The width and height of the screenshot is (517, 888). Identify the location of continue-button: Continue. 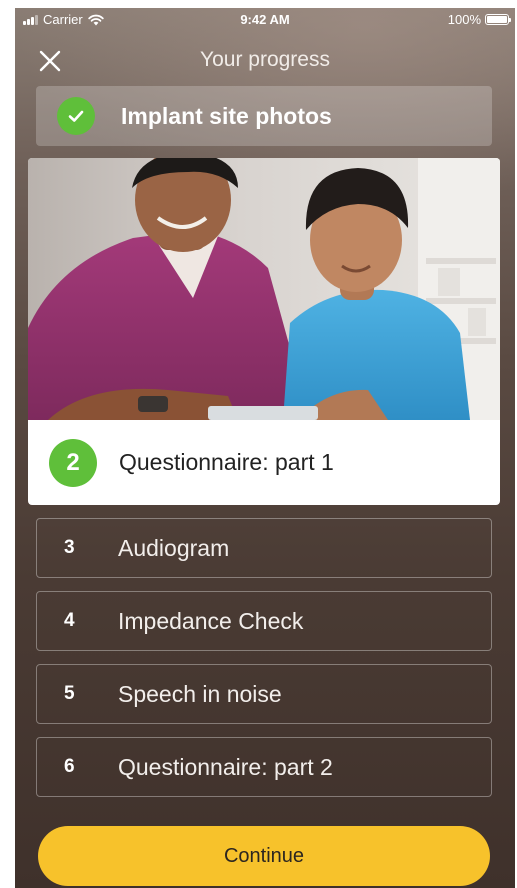
(264, 856).